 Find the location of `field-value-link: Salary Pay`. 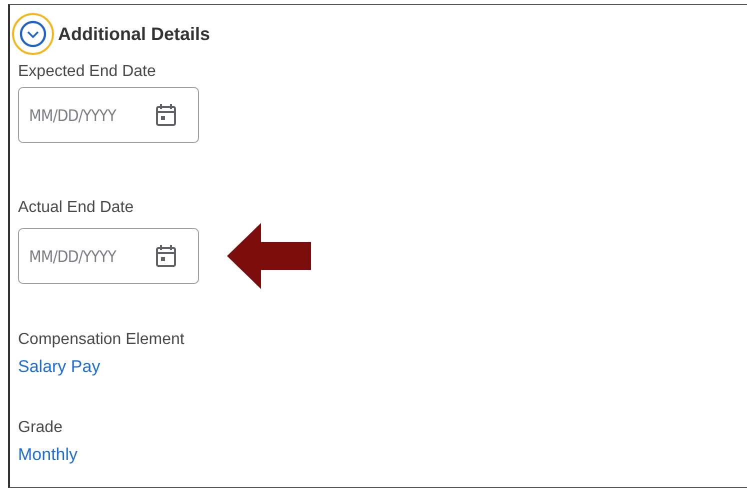

field-value-link: Salary Pay is located at coordinates (59, 367).